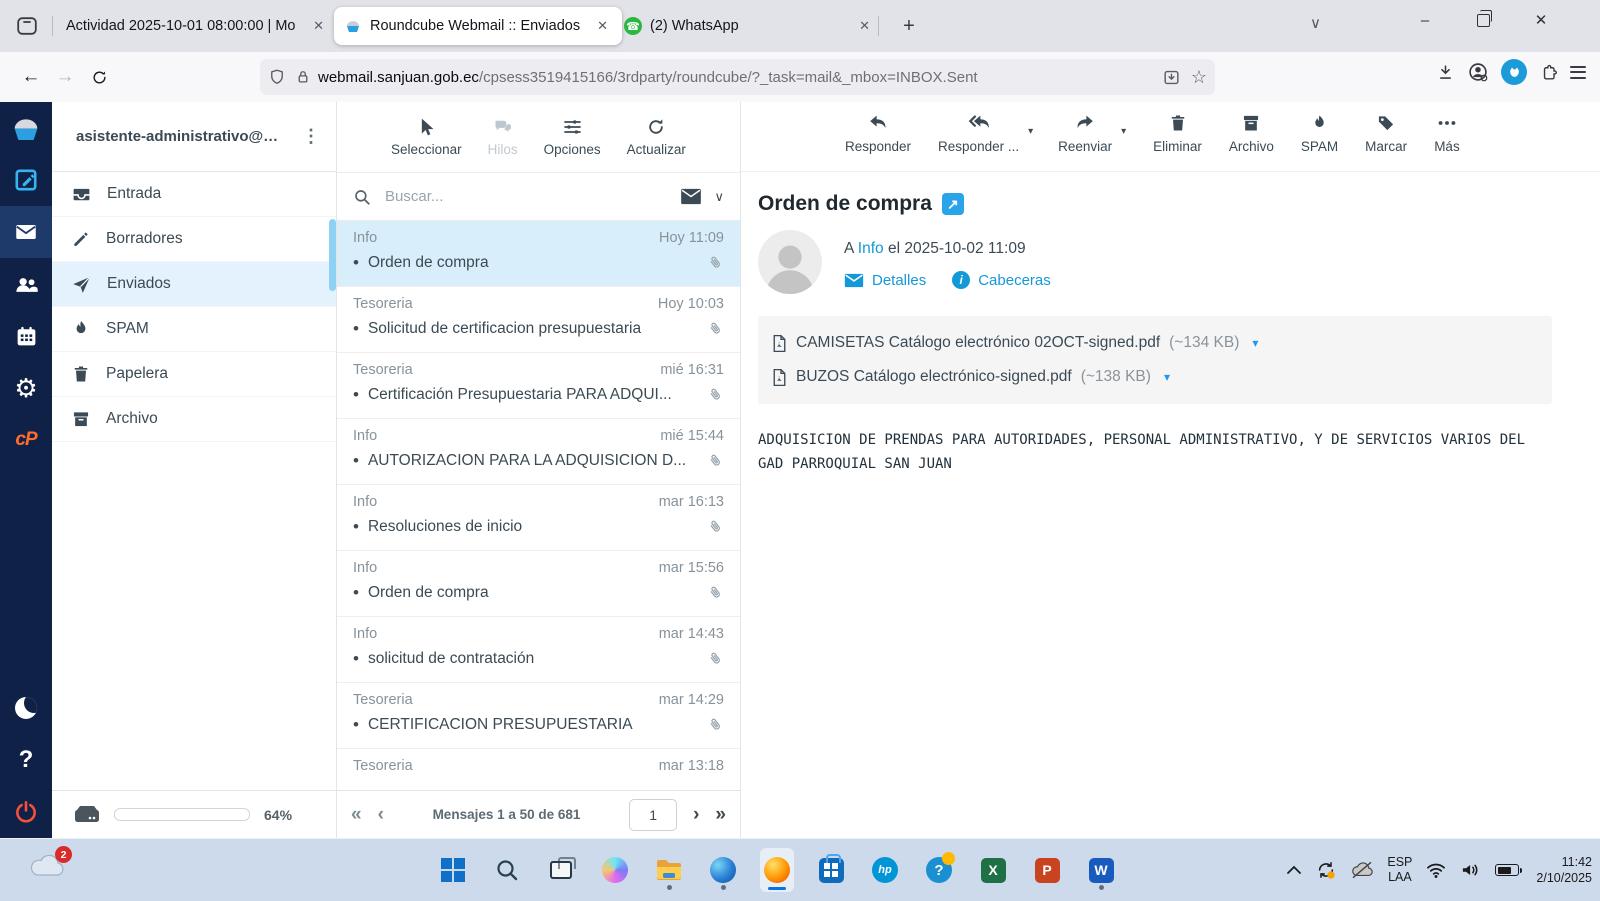  What do you see at coordinates (303, 77) in the screenshot?
I see `lock-icon` at bounding box center [303, 77].